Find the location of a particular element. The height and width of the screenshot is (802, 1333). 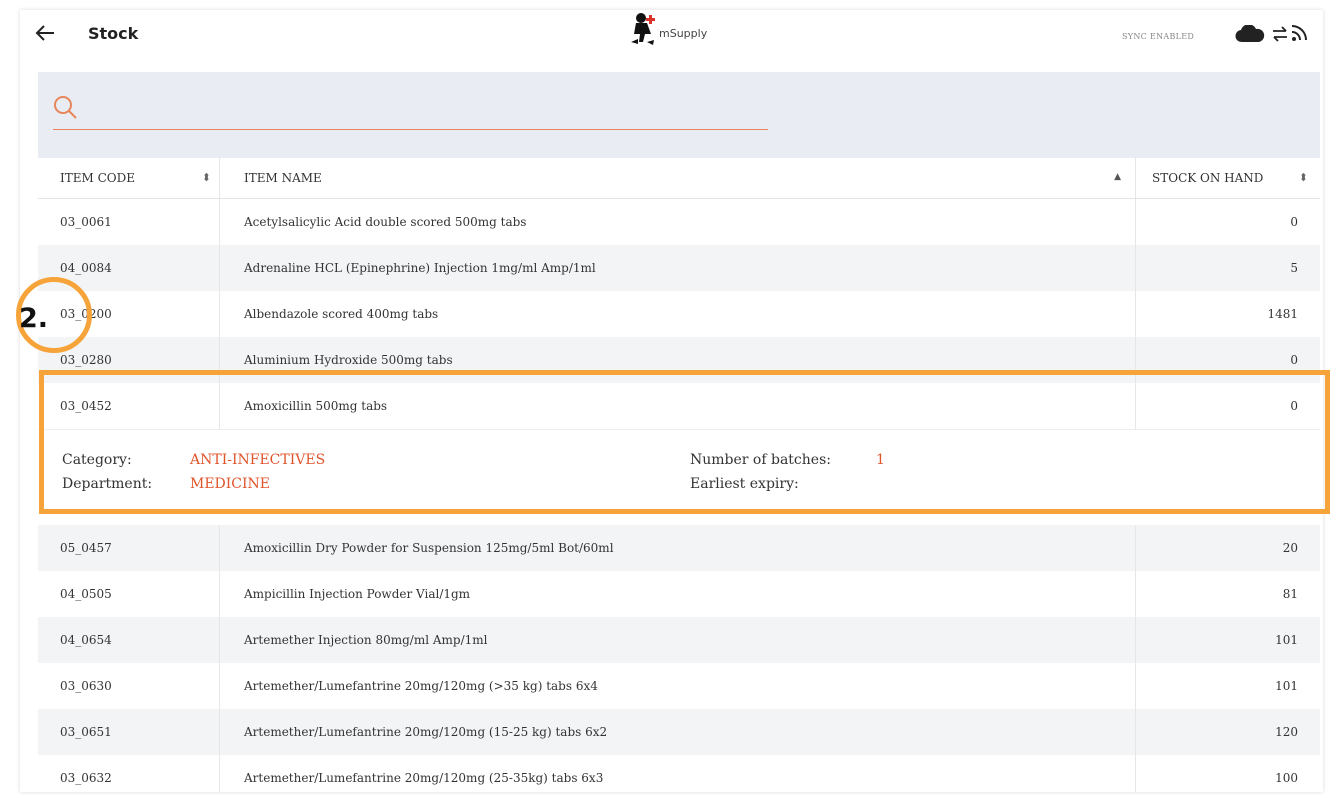

item-name: Amoxicillin 500mg tabs is located at coordinates (678, 406).